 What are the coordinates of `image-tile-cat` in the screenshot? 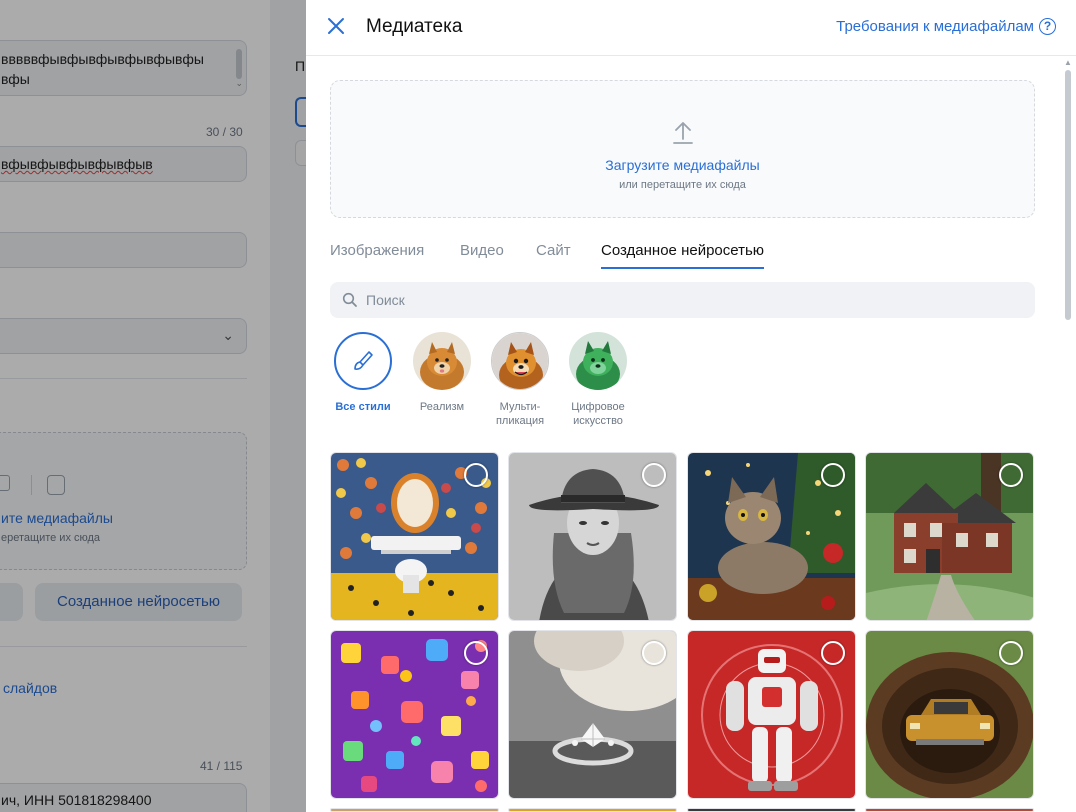 It's located at (771, 536).